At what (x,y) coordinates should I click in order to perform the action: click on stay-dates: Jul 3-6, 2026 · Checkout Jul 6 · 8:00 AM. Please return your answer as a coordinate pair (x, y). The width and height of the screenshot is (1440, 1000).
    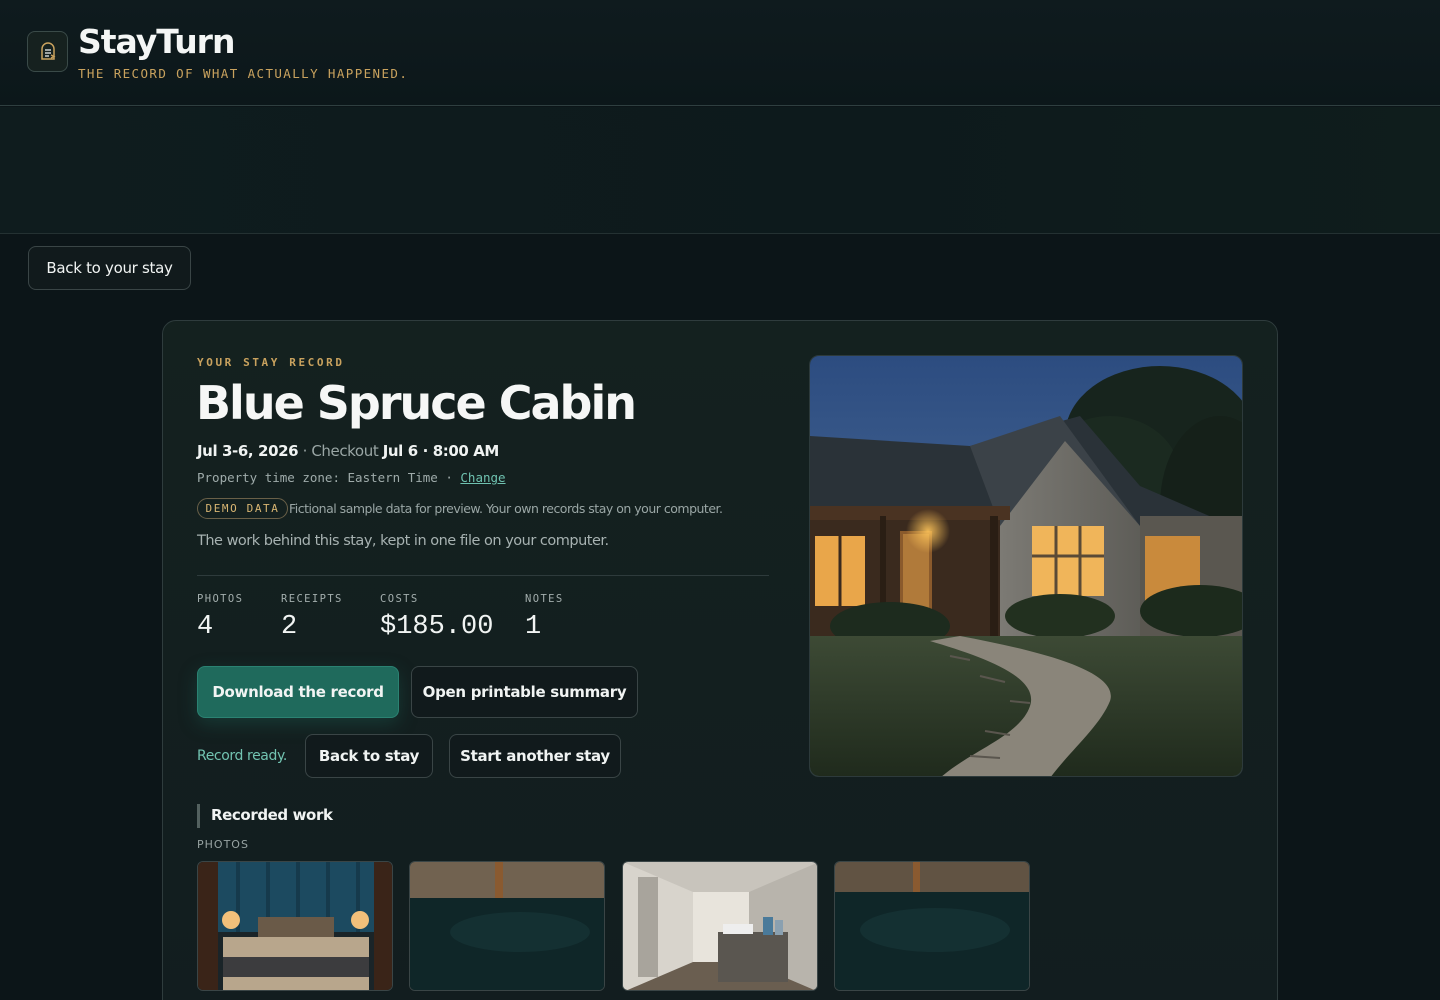
    Looking at the image, I should click on (348, 451).